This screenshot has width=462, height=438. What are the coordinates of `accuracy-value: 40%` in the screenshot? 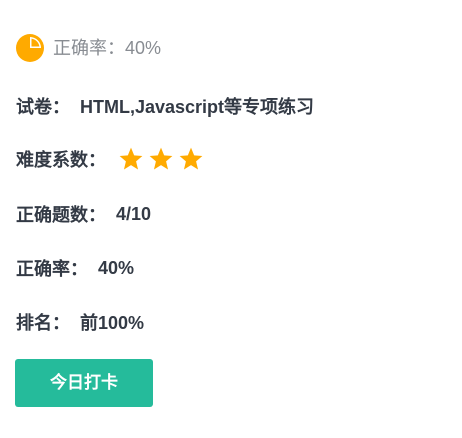 It's located at (116, 267).